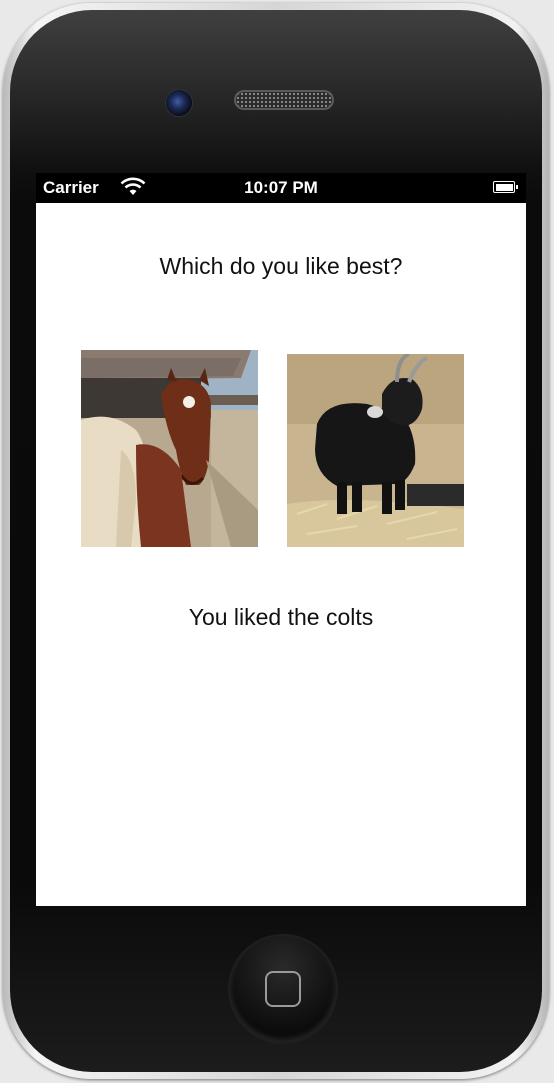 The image size is (554, 1083). What do you see at coordinates (281, 266) in the screenshot?
I see `question-label: Which do you like best?` at bounding box center [281, 266].